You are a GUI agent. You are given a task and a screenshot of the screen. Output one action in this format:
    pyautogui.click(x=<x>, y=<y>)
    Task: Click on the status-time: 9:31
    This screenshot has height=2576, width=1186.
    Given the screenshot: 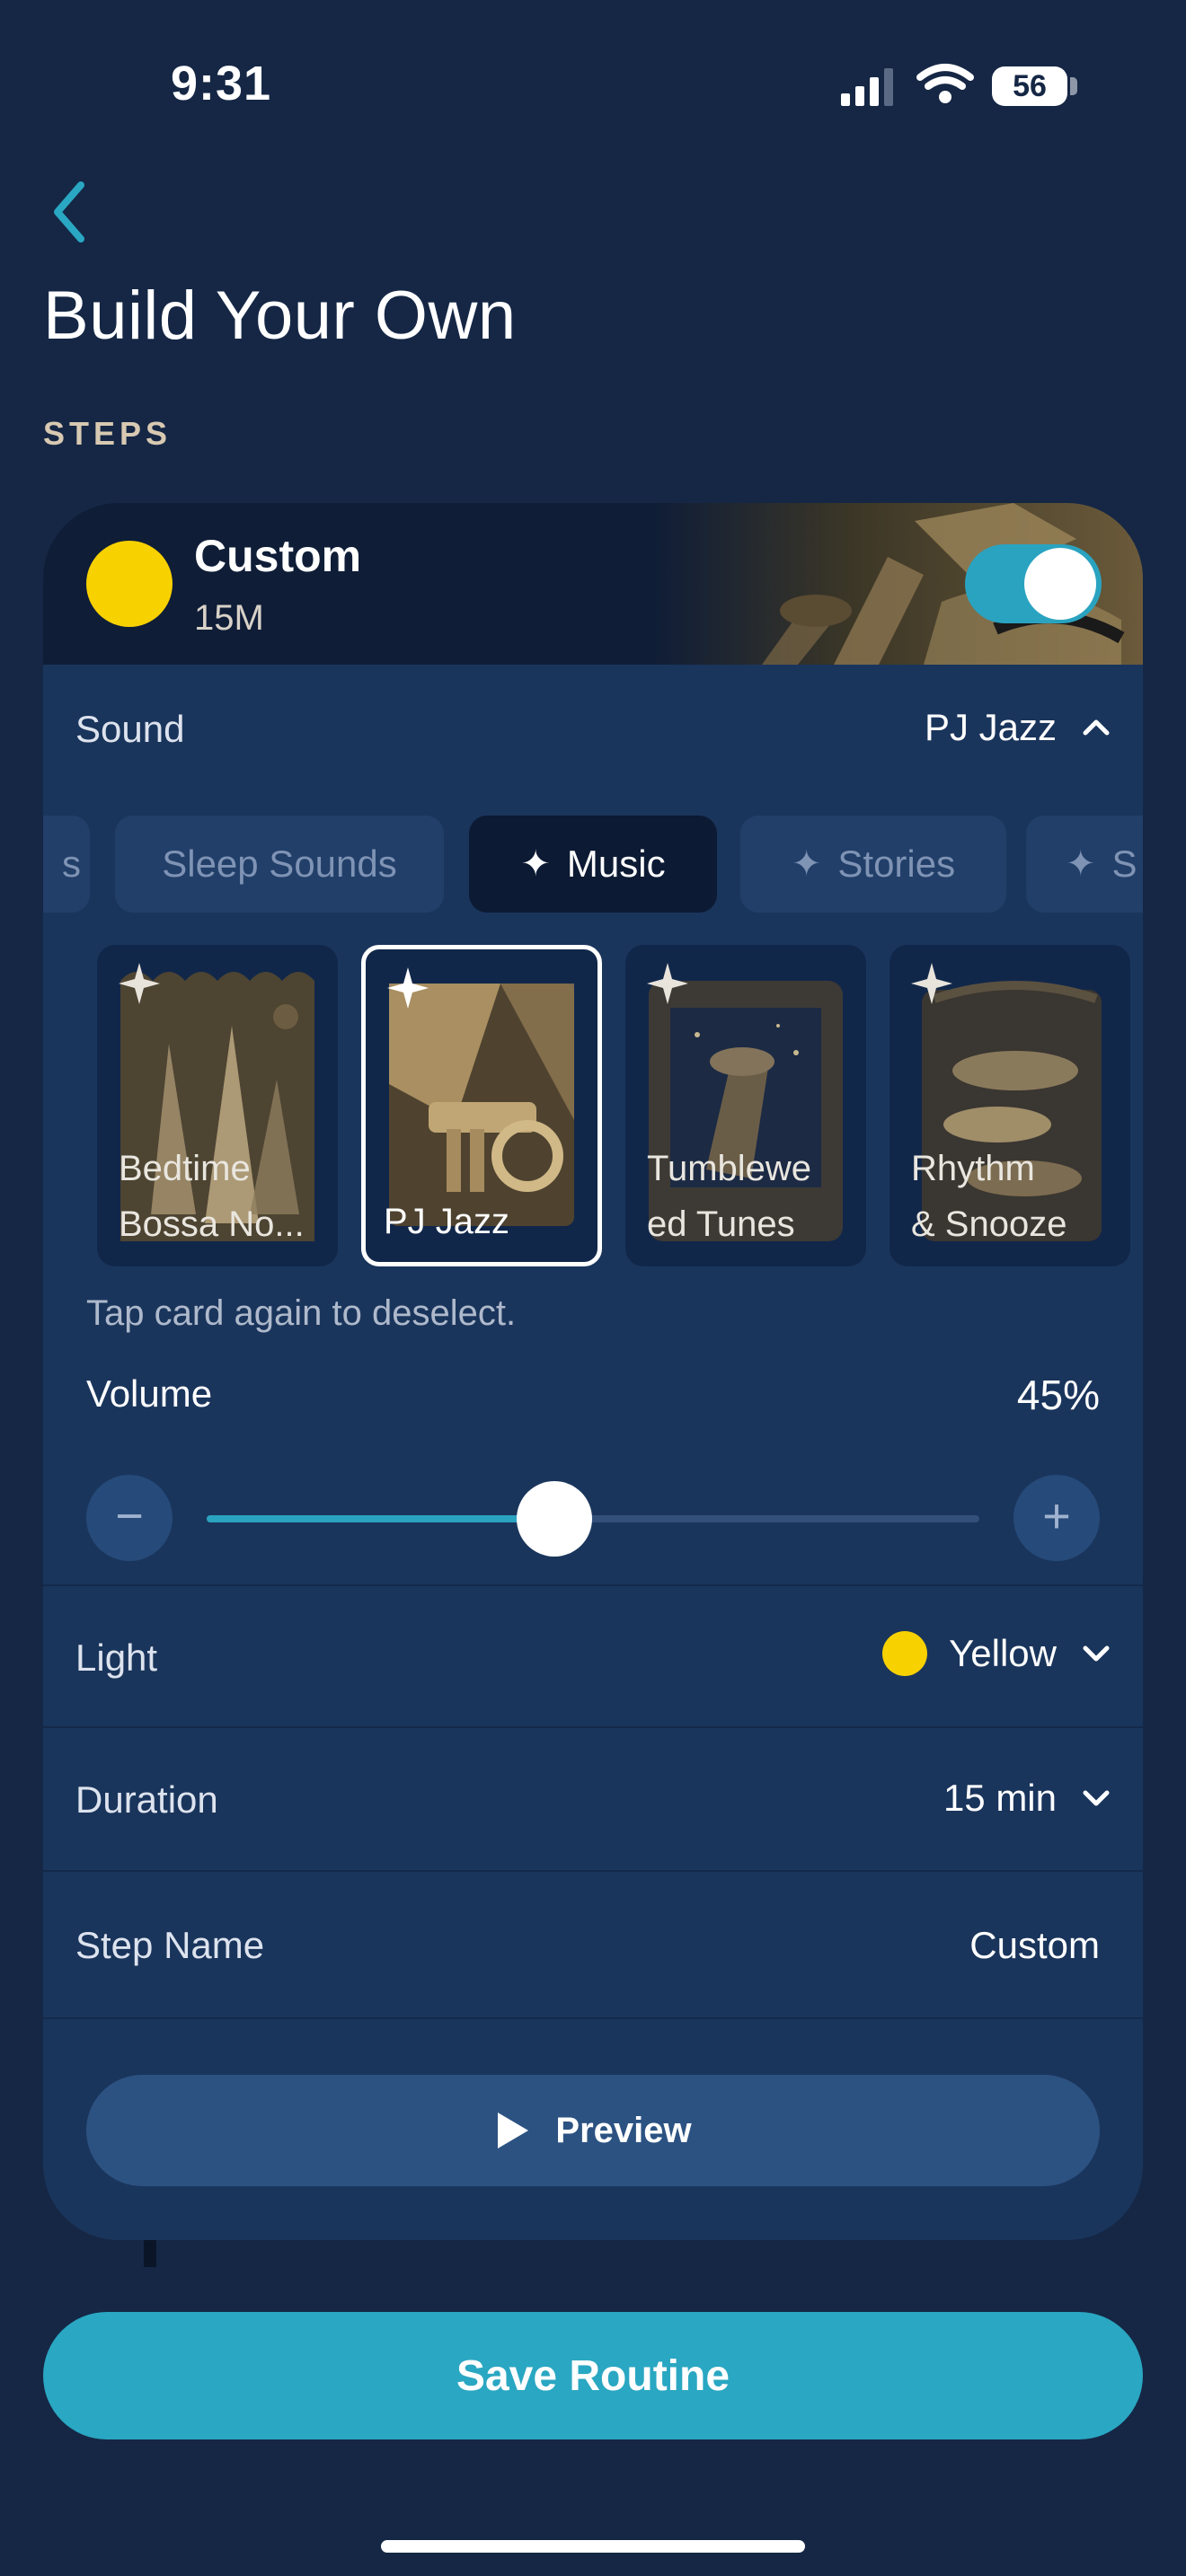 What is the action you would take?
    pyautogui.click(x=221, y=83)
    